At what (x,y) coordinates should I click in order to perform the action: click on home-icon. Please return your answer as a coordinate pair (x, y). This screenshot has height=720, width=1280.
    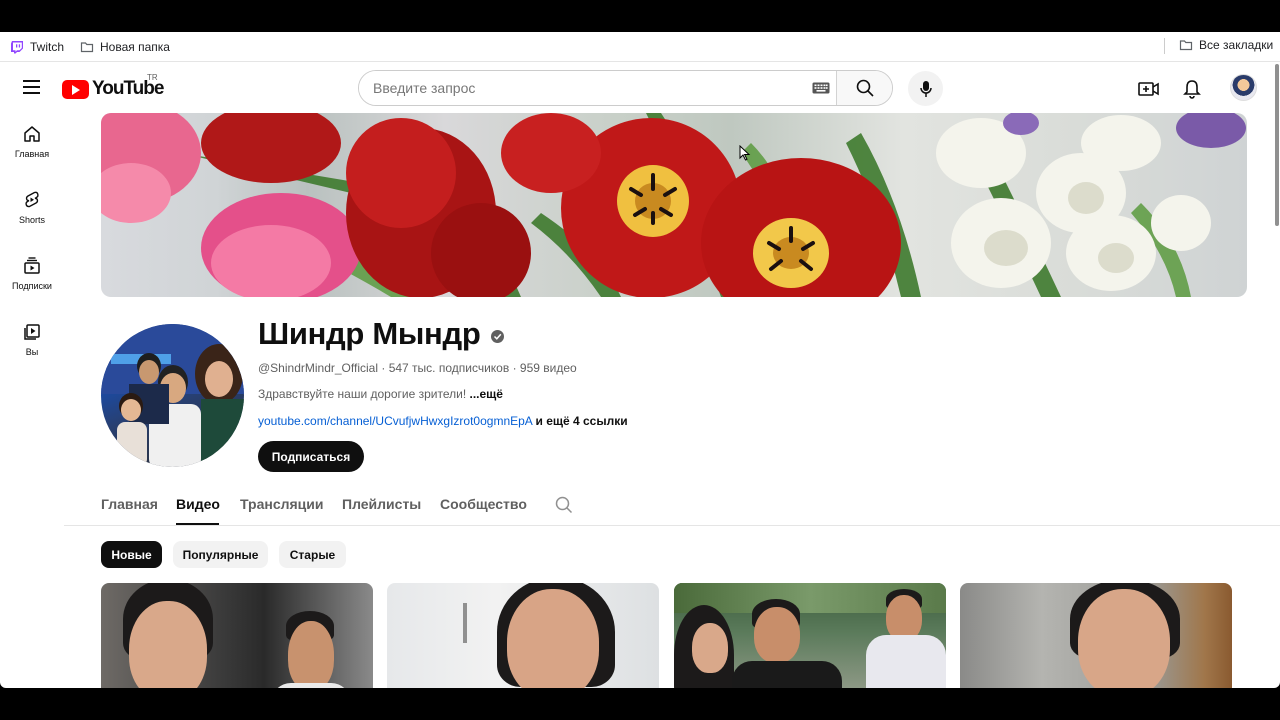
    Looking at the image, I should click on (32, 134).